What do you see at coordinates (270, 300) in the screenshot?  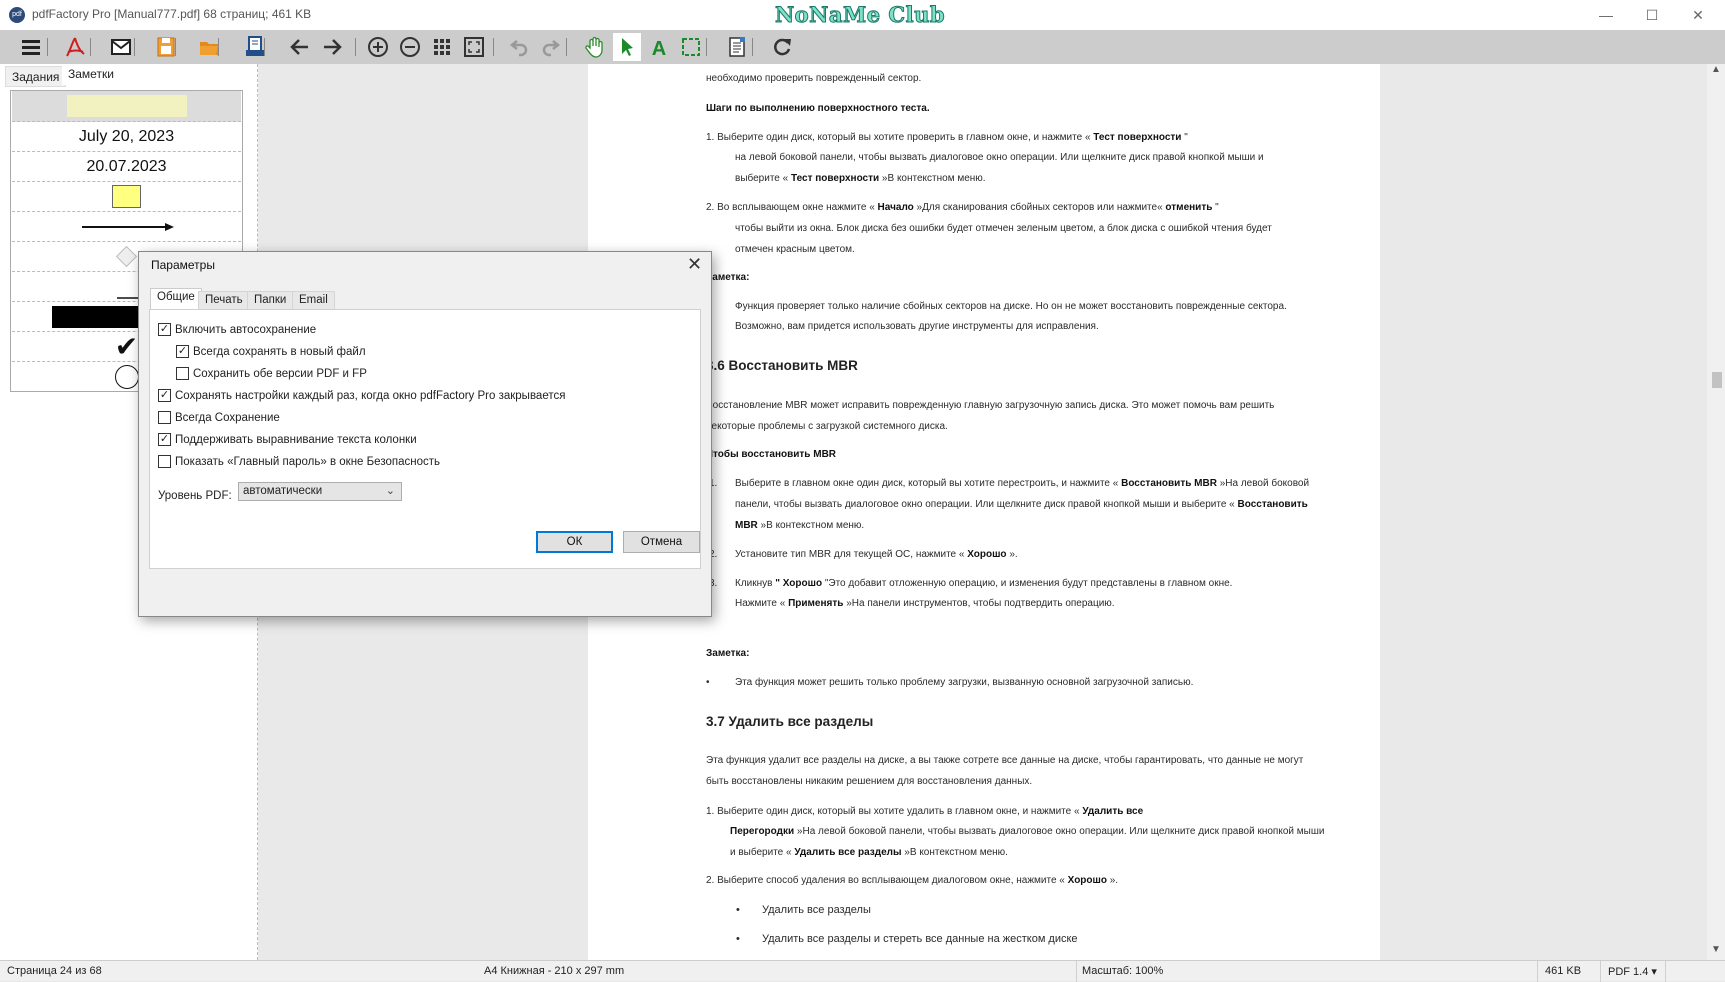 I see `tab-folders: Папки` at bounding box center [270, 300].